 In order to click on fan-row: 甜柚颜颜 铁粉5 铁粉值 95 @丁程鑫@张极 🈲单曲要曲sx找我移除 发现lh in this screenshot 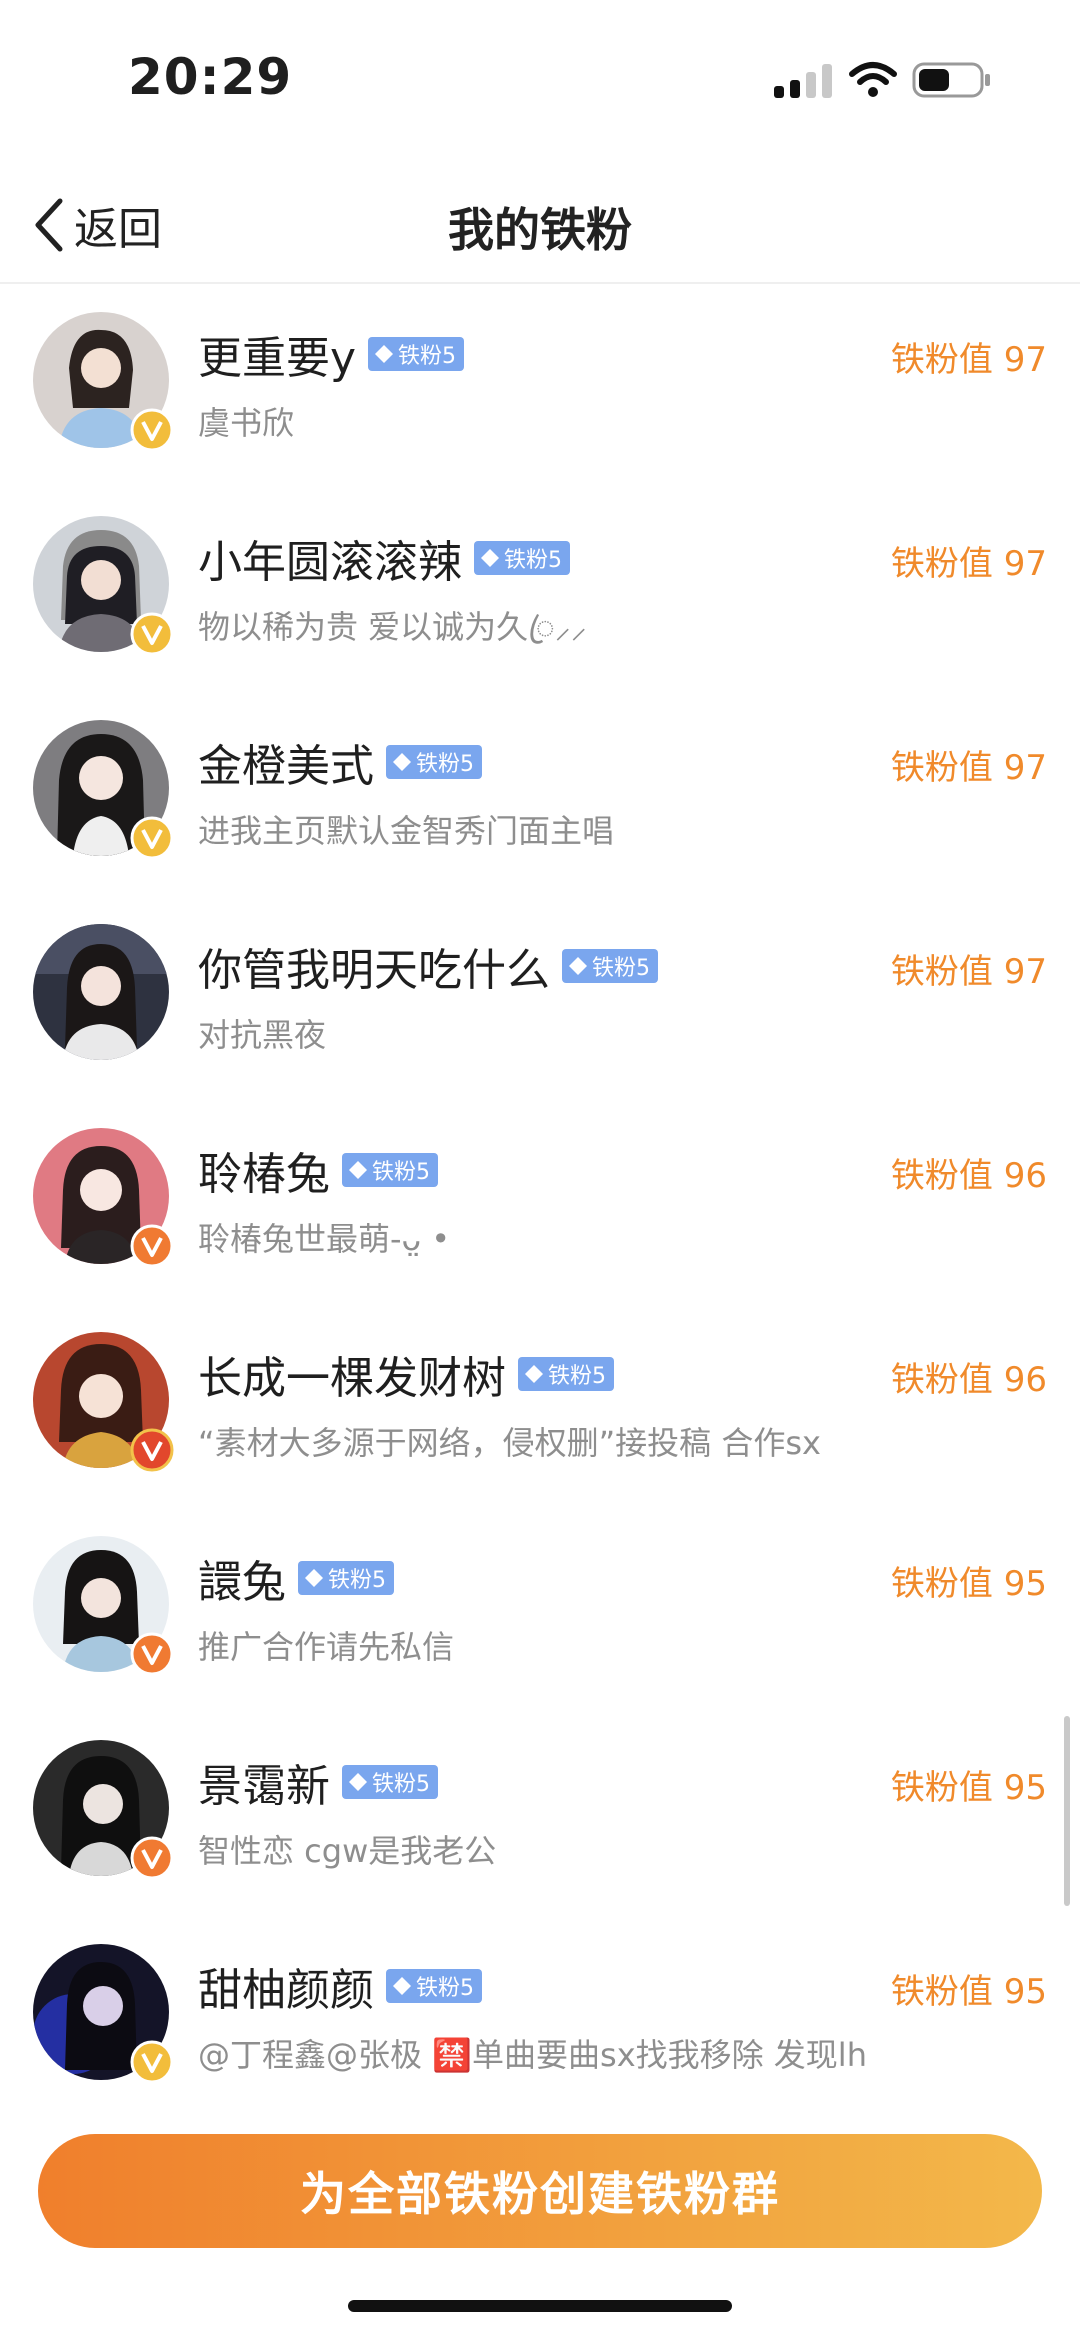, I will do `click(540, 2017)`.